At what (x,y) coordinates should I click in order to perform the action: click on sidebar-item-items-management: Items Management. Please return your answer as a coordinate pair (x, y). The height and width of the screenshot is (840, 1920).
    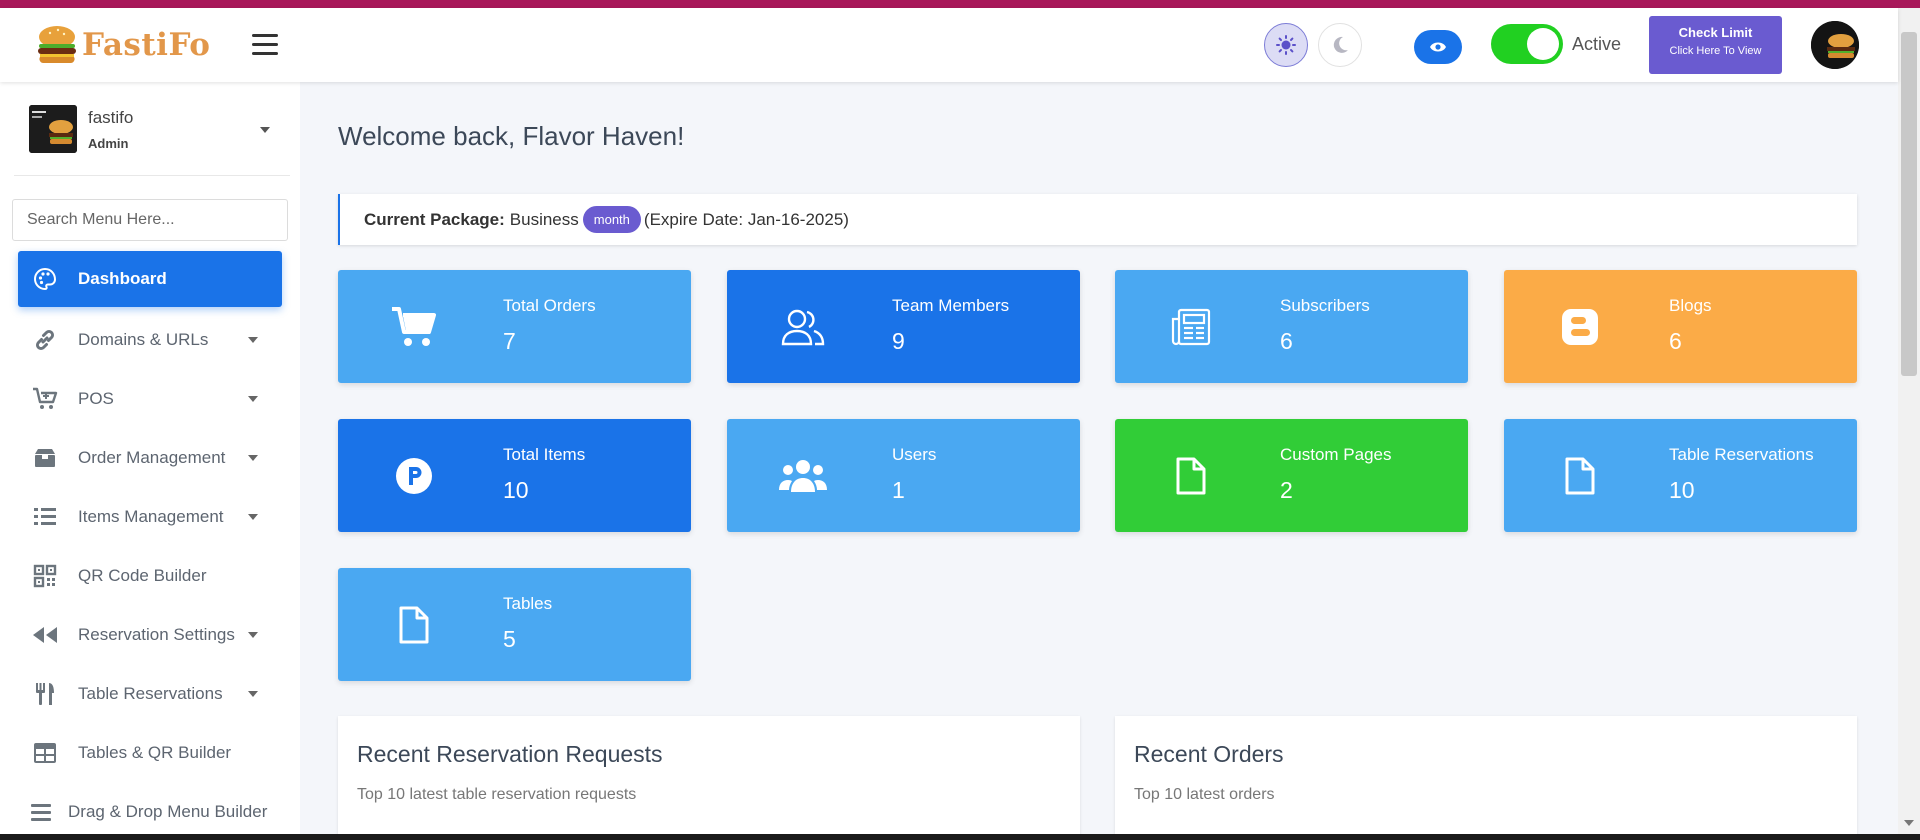
    Looking at the image, I should click on (150, 516).